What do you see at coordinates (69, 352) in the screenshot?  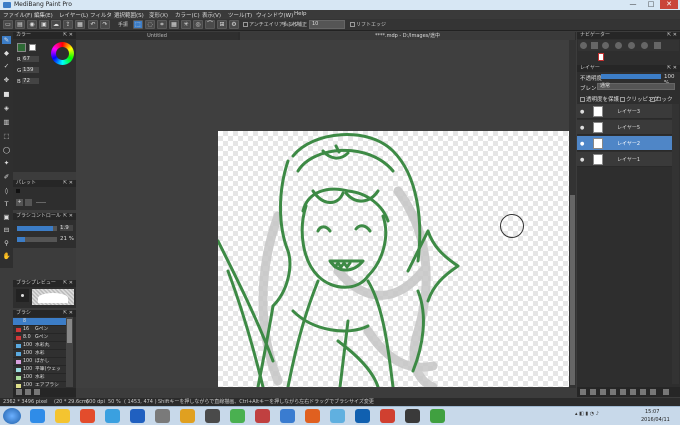 I see `brush-list-scrollbar` at bounding box center [69, 352].